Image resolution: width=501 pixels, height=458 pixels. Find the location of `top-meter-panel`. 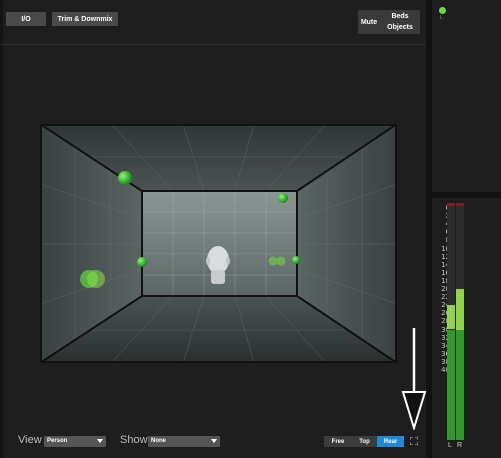

top-meter-panel is located at coordinates (466, 96).